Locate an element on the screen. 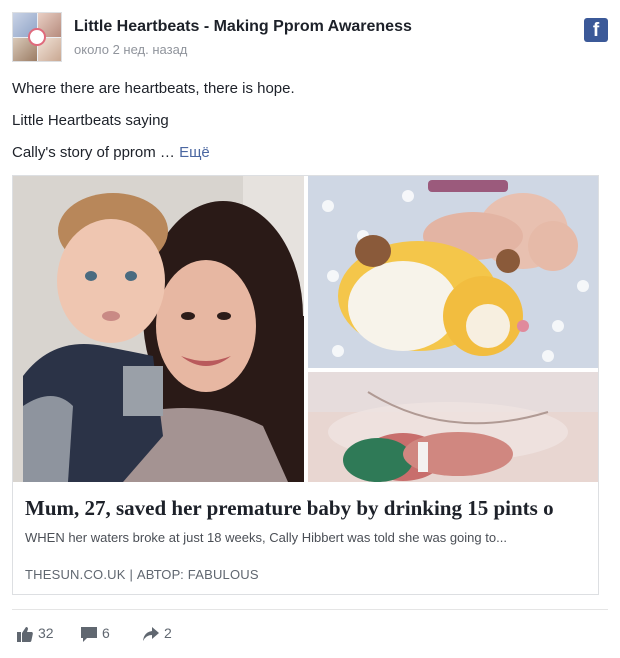  facebook-icon: f is located at coordinates (596, 30).